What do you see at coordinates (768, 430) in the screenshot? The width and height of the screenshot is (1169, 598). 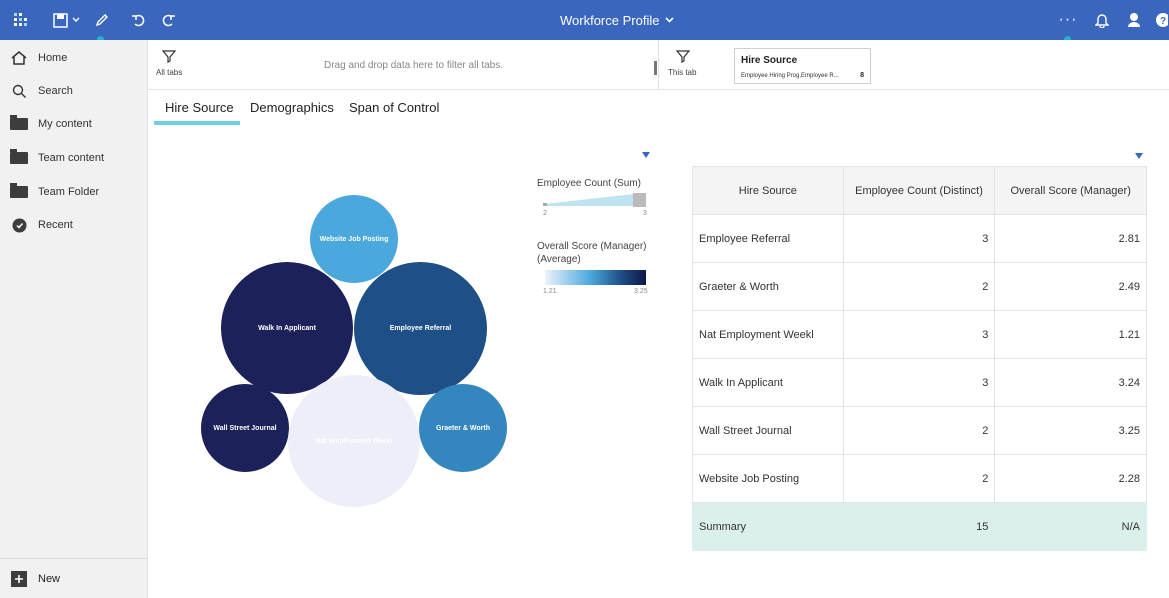 I see `cell-hire-source: Wall Street Journal` at bounding box center [768, 430].